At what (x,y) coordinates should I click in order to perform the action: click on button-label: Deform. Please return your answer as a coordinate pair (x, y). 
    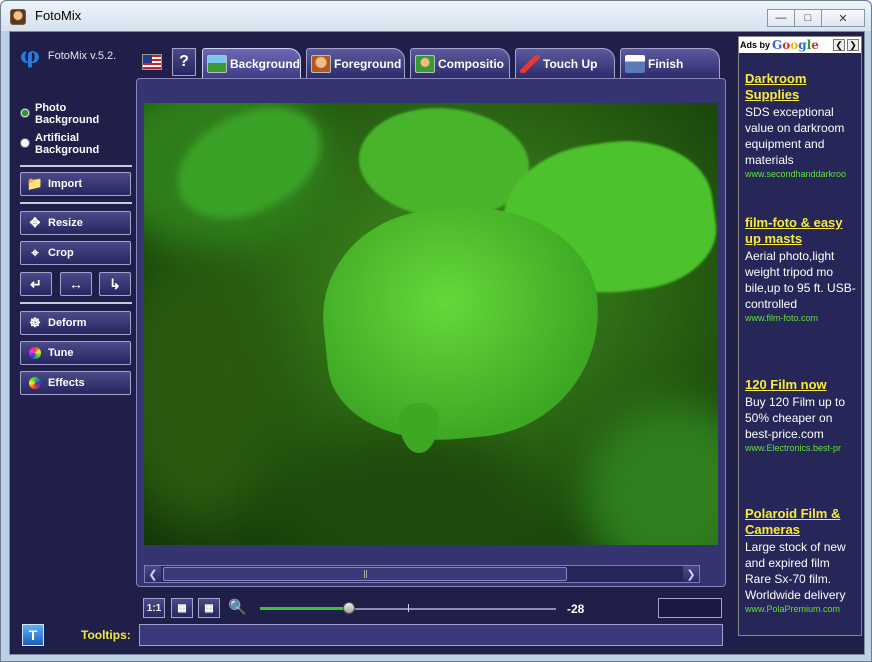
    Looking at the image, I should click on (67, 323).